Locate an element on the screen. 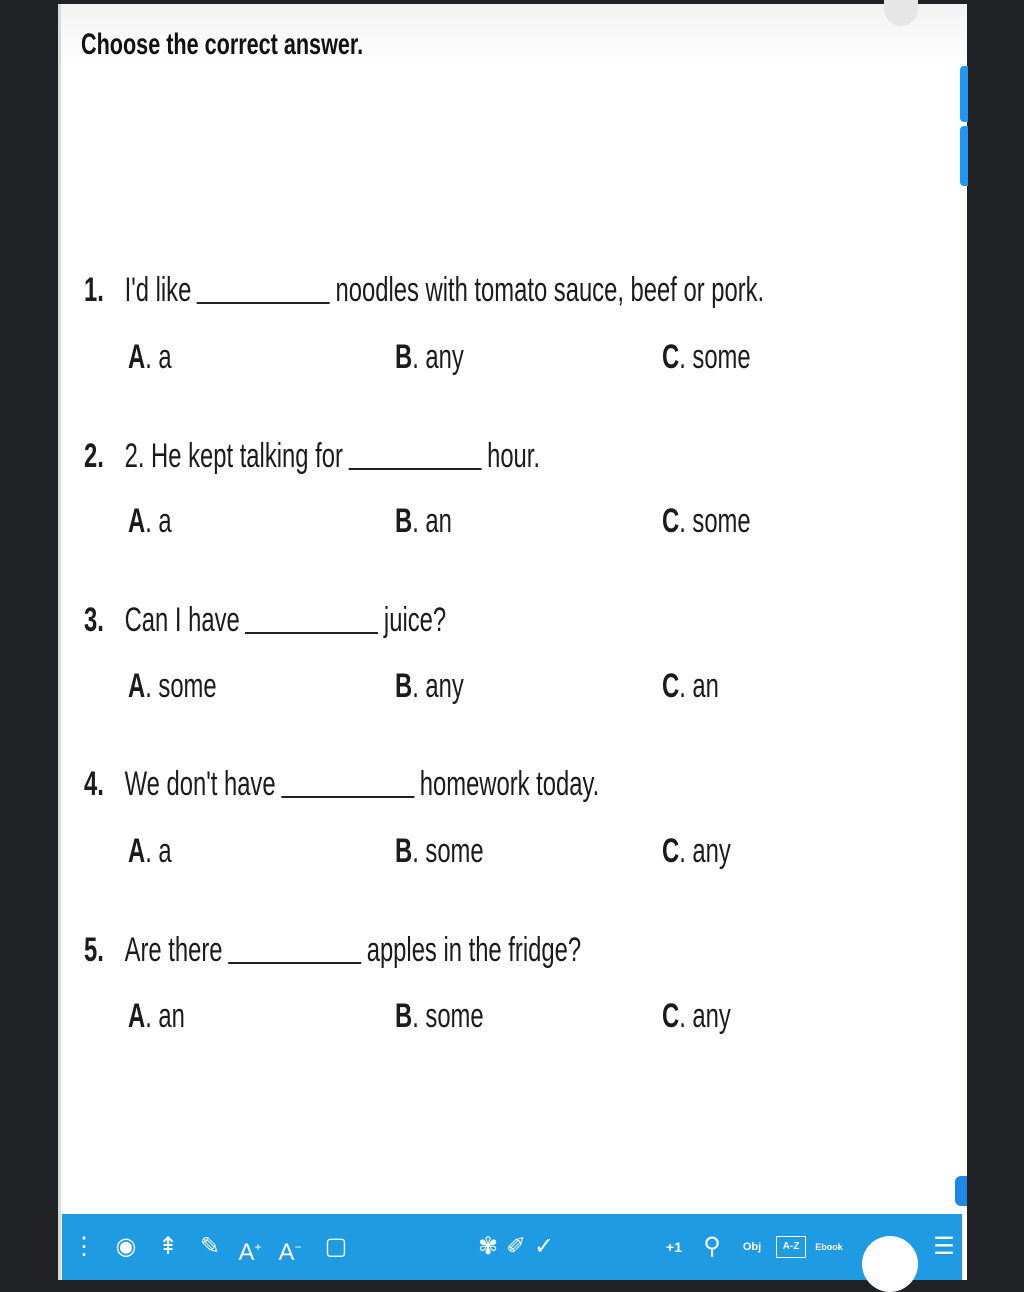 Image resolution: width=1024 pixels, height=1292 pixels. toolbar-action-button is located at coordinates (890, 1264).